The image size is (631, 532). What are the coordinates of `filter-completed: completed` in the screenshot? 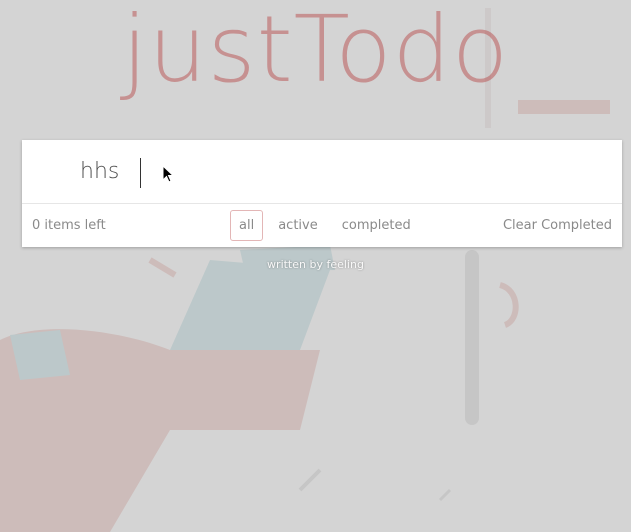 It's located at (376, 225).